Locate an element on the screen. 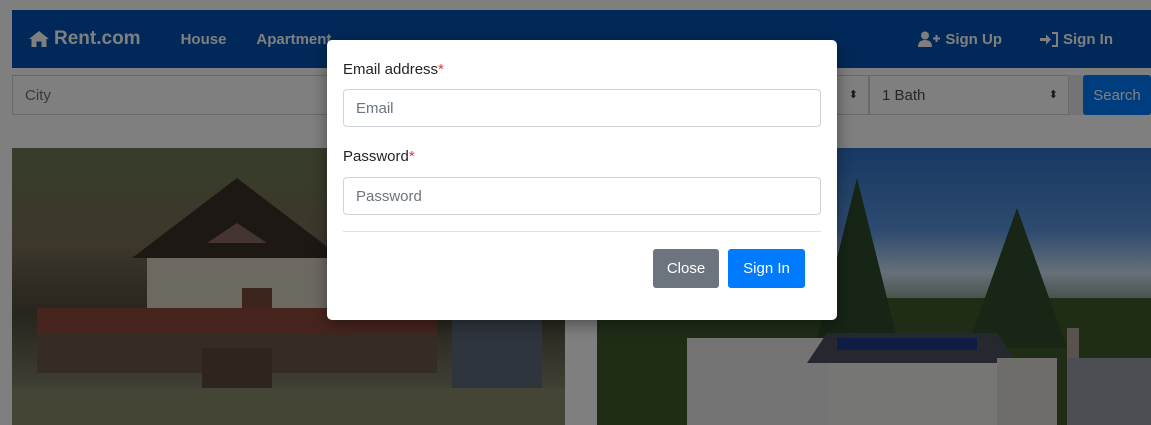 This screenshot has width=1151, height=425. close-button: Close is located at coordinates (686, 268).